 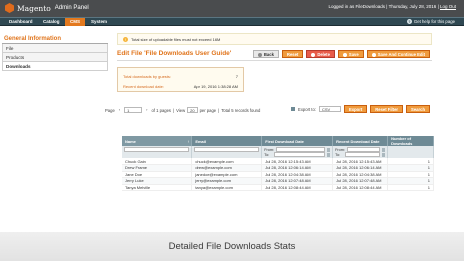 I want to click on records-found-text: Total 5 records found, so click(x=241, y=110).